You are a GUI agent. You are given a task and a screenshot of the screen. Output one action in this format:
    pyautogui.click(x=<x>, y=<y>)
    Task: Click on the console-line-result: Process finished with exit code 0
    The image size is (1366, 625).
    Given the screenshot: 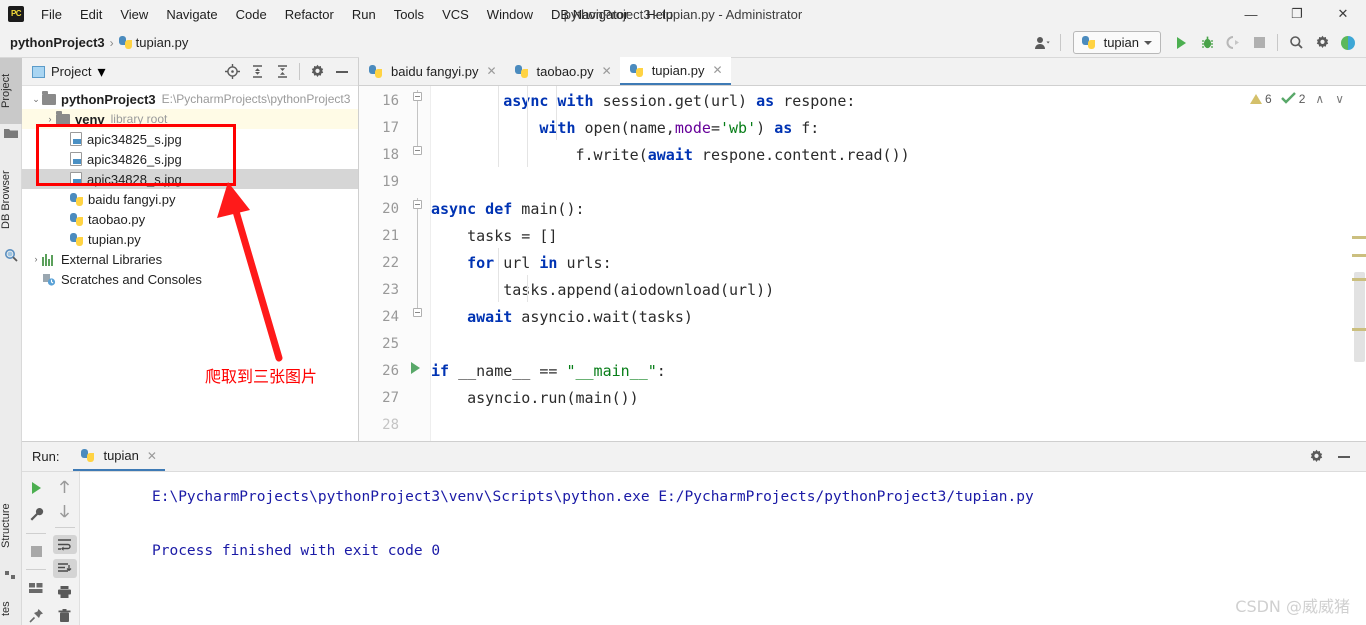 What is the action you would take?
    pyautogui.click(x=296, y=551)
    